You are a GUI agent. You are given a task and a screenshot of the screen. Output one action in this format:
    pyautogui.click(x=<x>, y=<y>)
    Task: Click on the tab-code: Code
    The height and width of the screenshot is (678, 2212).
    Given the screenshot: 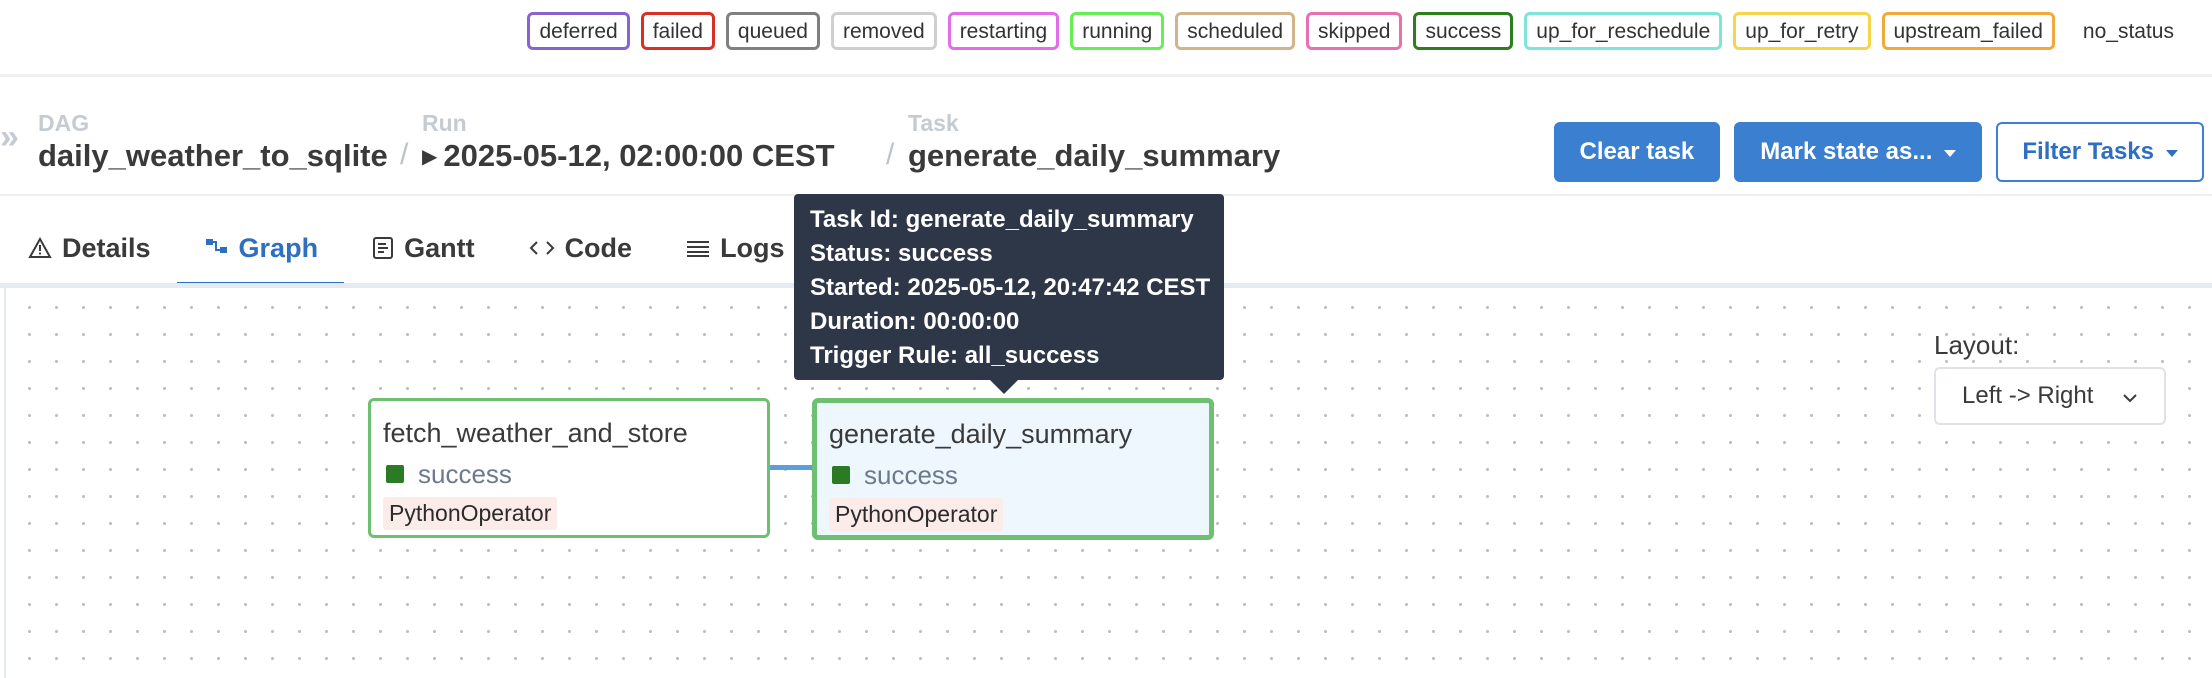 What is the action you would take?
    pyautogui.click(x=580, y=252)
    